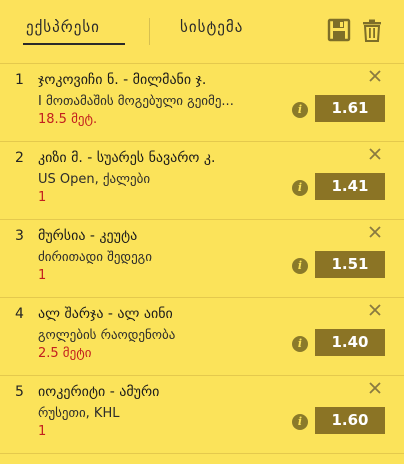 This screenshot has width=404, height=464. Describe the element at coordinates (65, 353) in the screenshot. I see `selected-outcome: 2.5 მეტი` at that location.